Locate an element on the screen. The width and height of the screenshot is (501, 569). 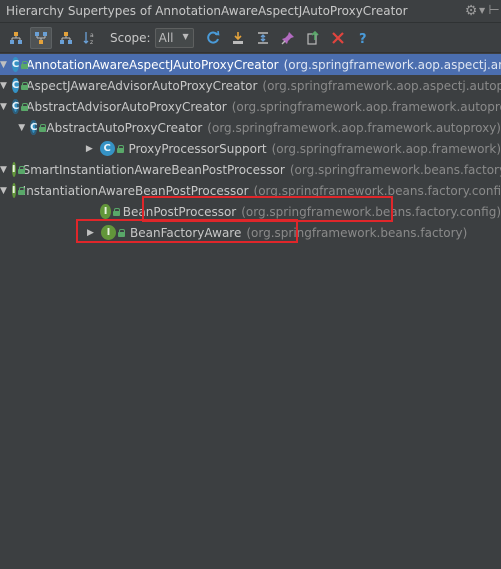
type-name: AnnotationAwareAspectJAutoProxyCreator is located at coordinates (152, 64).